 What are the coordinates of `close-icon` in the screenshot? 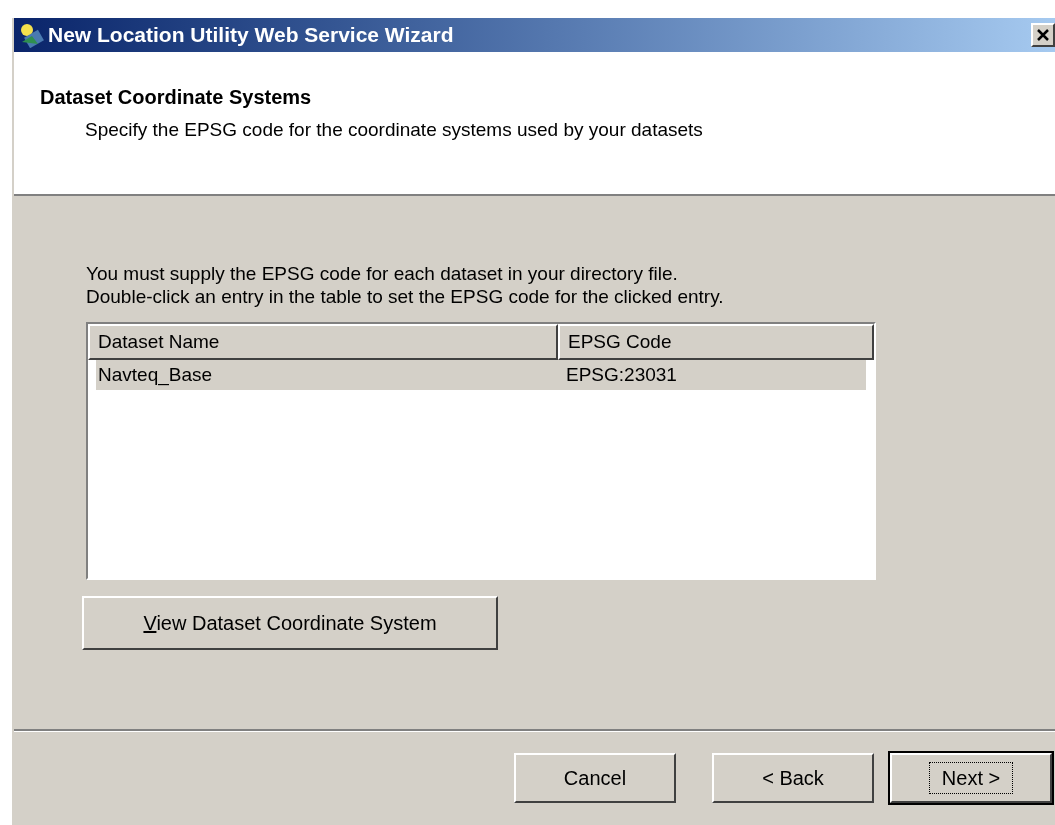 It's located at (1043, 35).